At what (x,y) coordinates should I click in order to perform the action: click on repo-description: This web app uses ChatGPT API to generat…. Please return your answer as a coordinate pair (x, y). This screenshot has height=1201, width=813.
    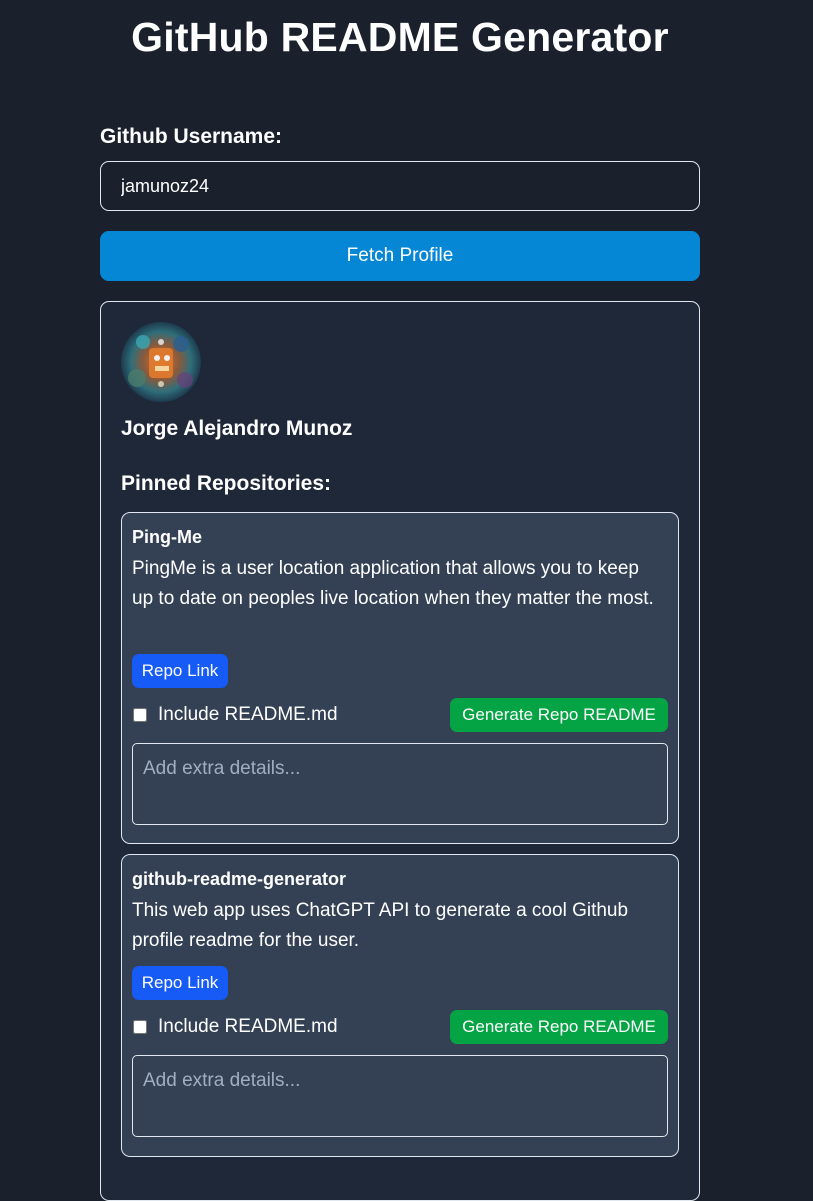
    Looking at the image, I should click on (380, 925).